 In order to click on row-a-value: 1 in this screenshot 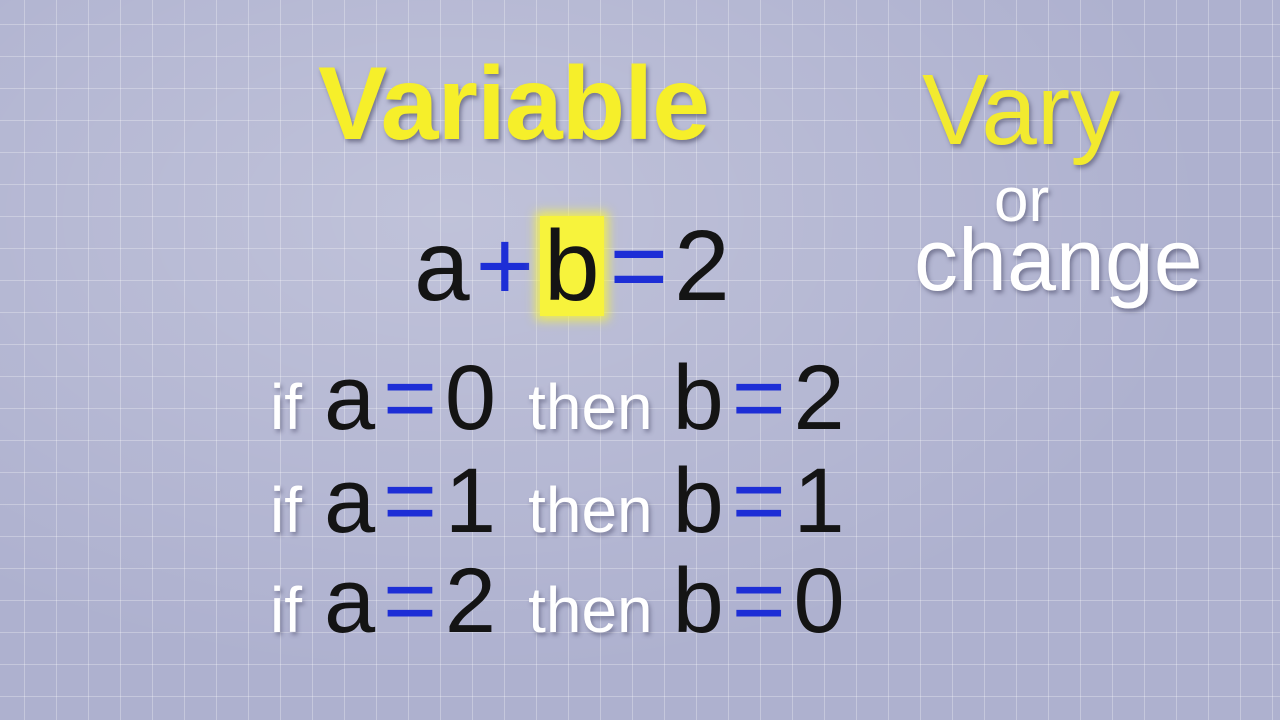, I will do `click(470, 501)`.